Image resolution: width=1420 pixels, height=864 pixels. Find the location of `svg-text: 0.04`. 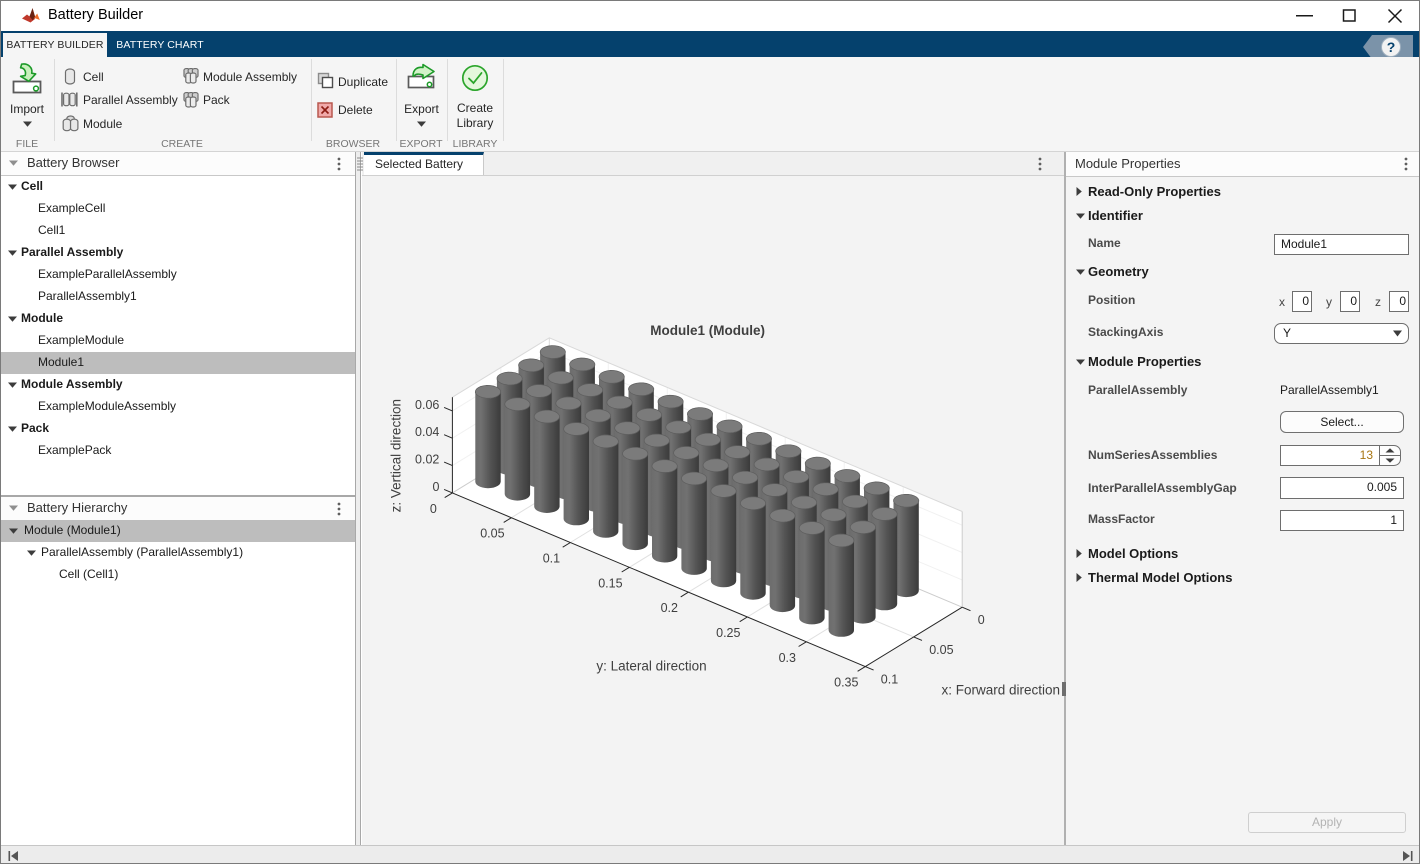

svg-text: 0.04 is located at coordinates (427, 432).